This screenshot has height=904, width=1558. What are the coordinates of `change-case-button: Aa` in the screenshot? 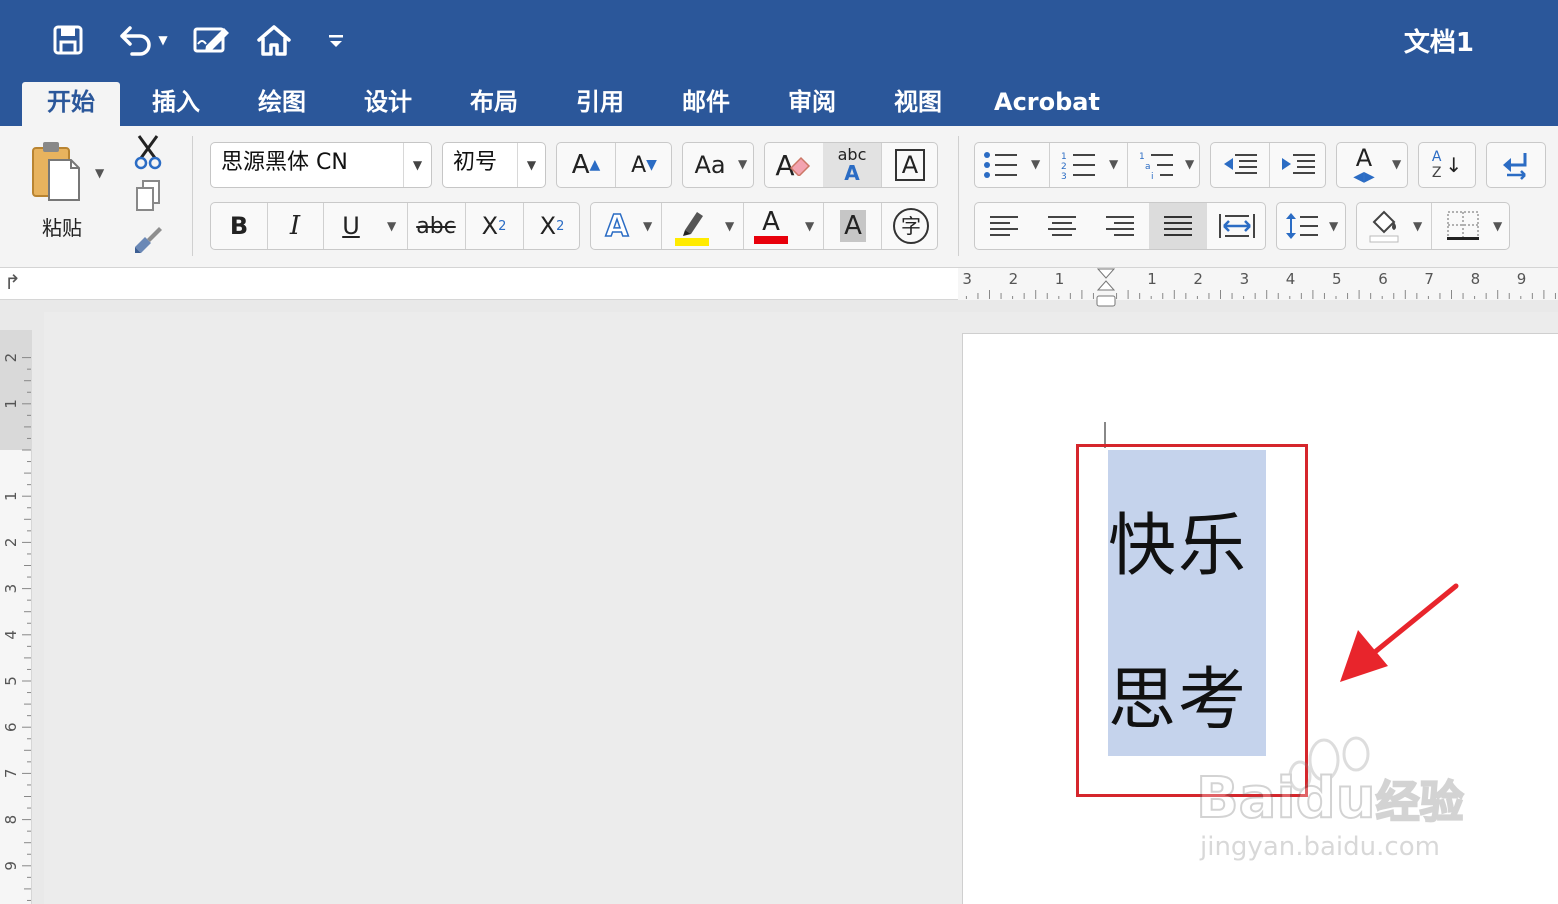 It's located at (710, 165).